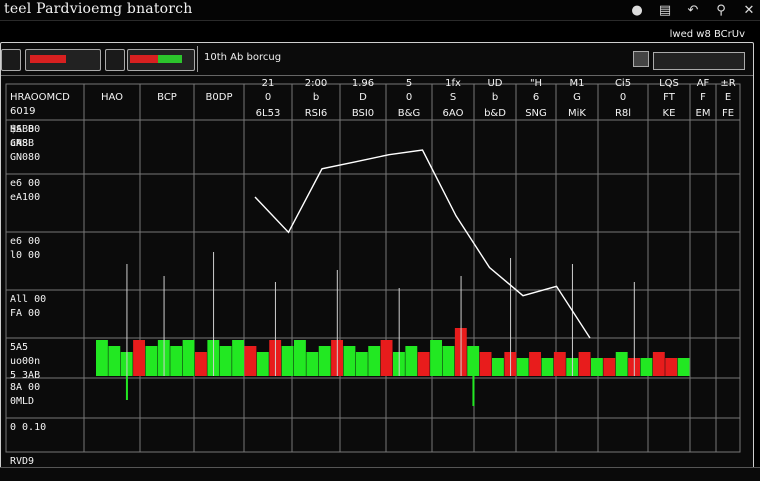 The height and width of the screenshot is (481, 760). What do you see at coordinates (40, 97) in the screenshot?
I see `row-header-title: HRAOOMCD` at bounding box center [40, 97].